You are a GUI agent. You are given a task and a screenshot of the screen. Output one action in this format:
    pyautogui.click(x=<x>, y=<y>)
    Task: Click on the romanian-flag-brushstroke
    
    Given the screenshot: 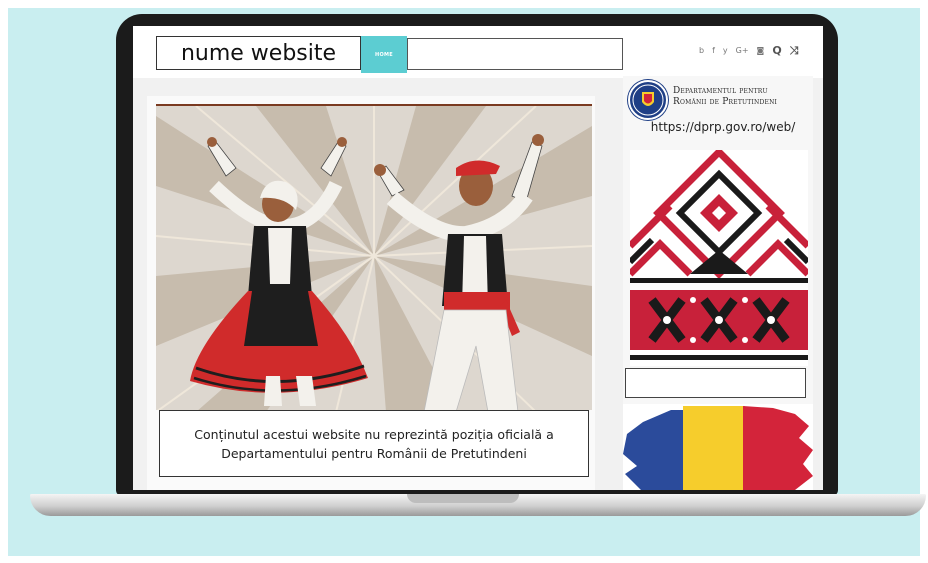 What is the action you would take?
    pyautogui.click(x=718, y=447)
    